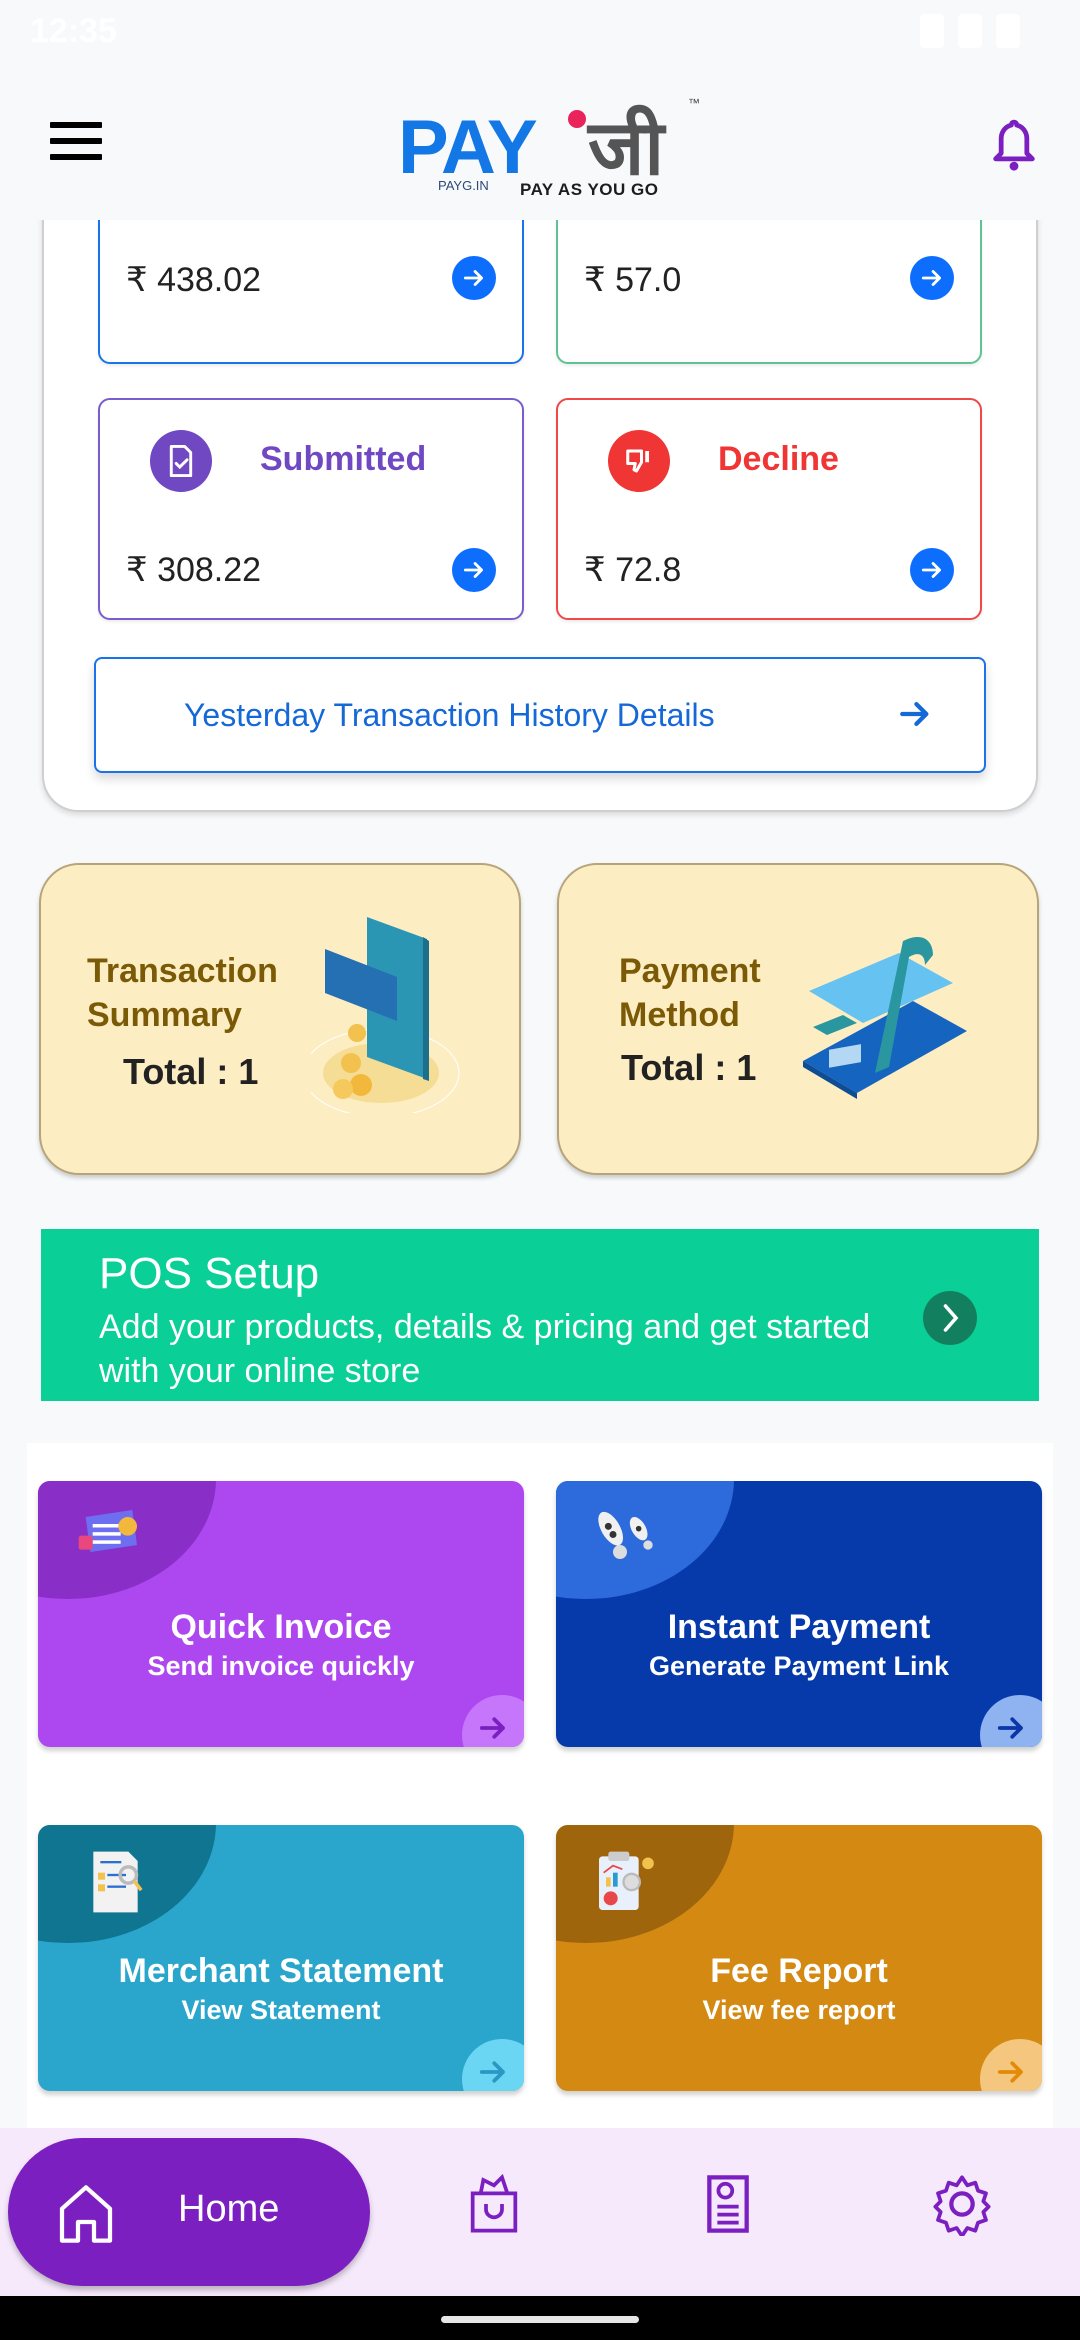  Describe the element at coordinates (449, 714) in the screenshot. I see `history-button-label: Yesterday Transaction History Details` at that location.